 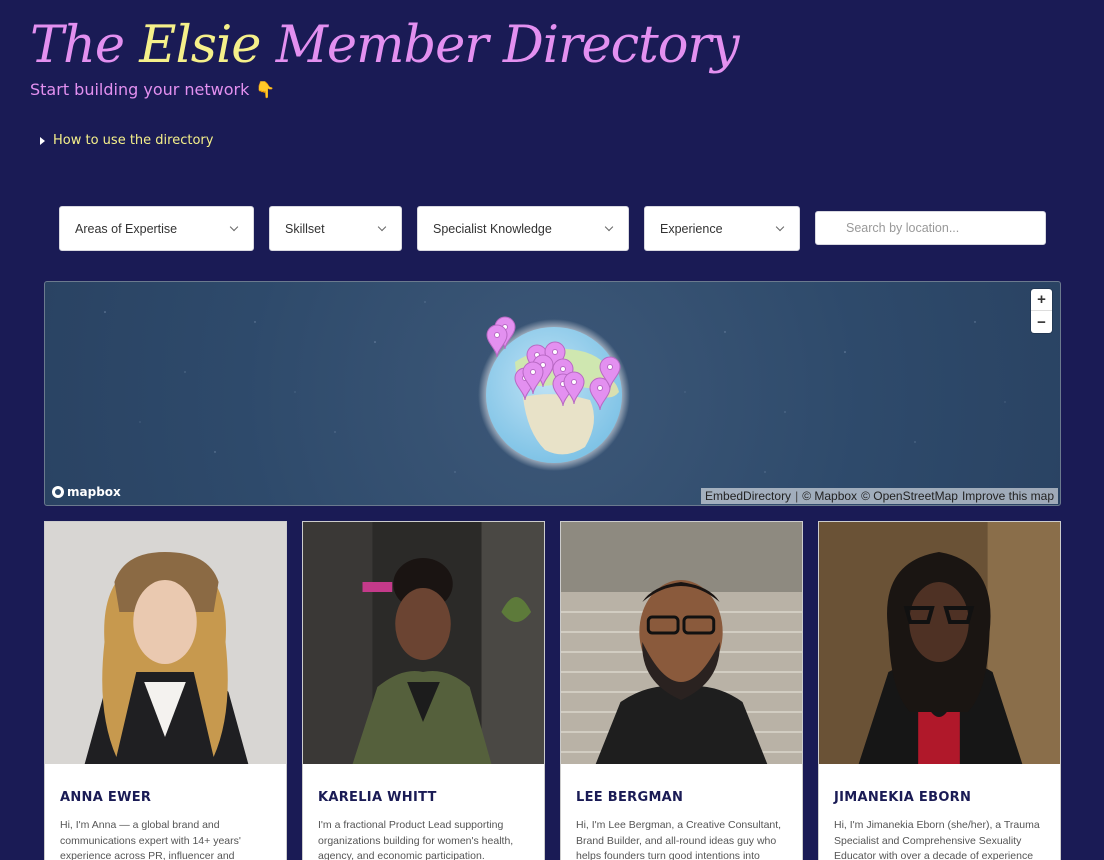 What do you see at coordinates (492, 228) in the screenshot?
I see `specialist-knowledge-label: Specialist Knowledge` at bounding box center [492, 228].